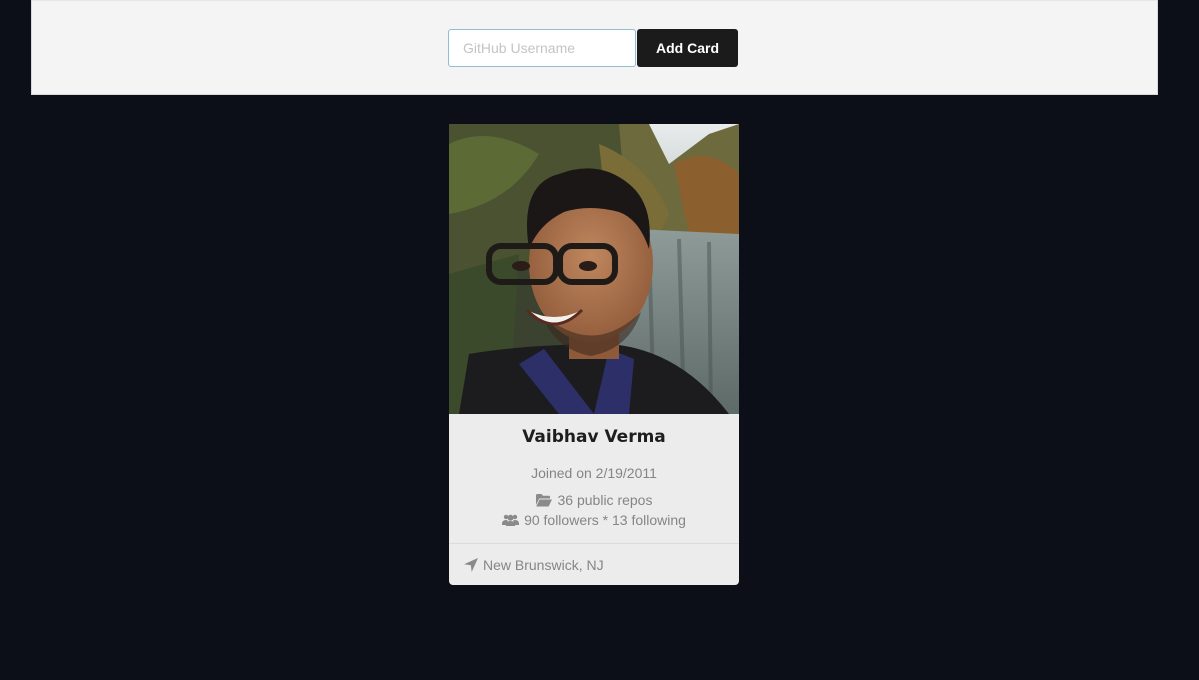  I want to click on repos-row: 36 public repos, so click(594, 500).